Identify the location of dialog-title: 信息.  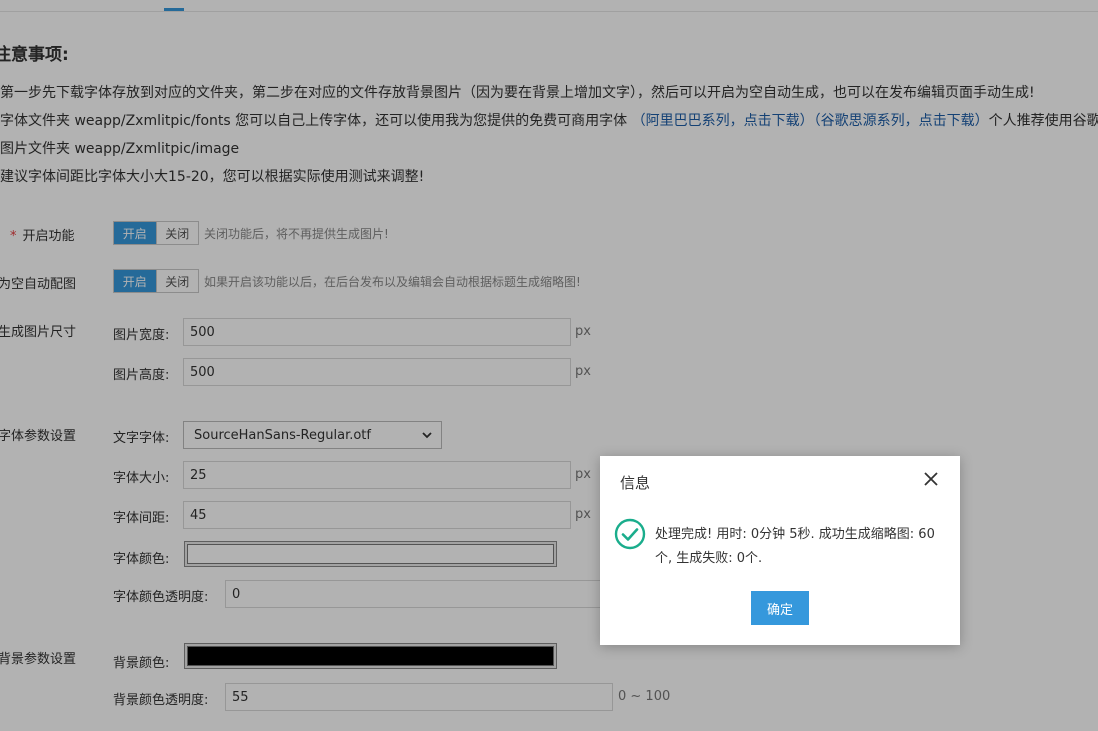
(635, 483).